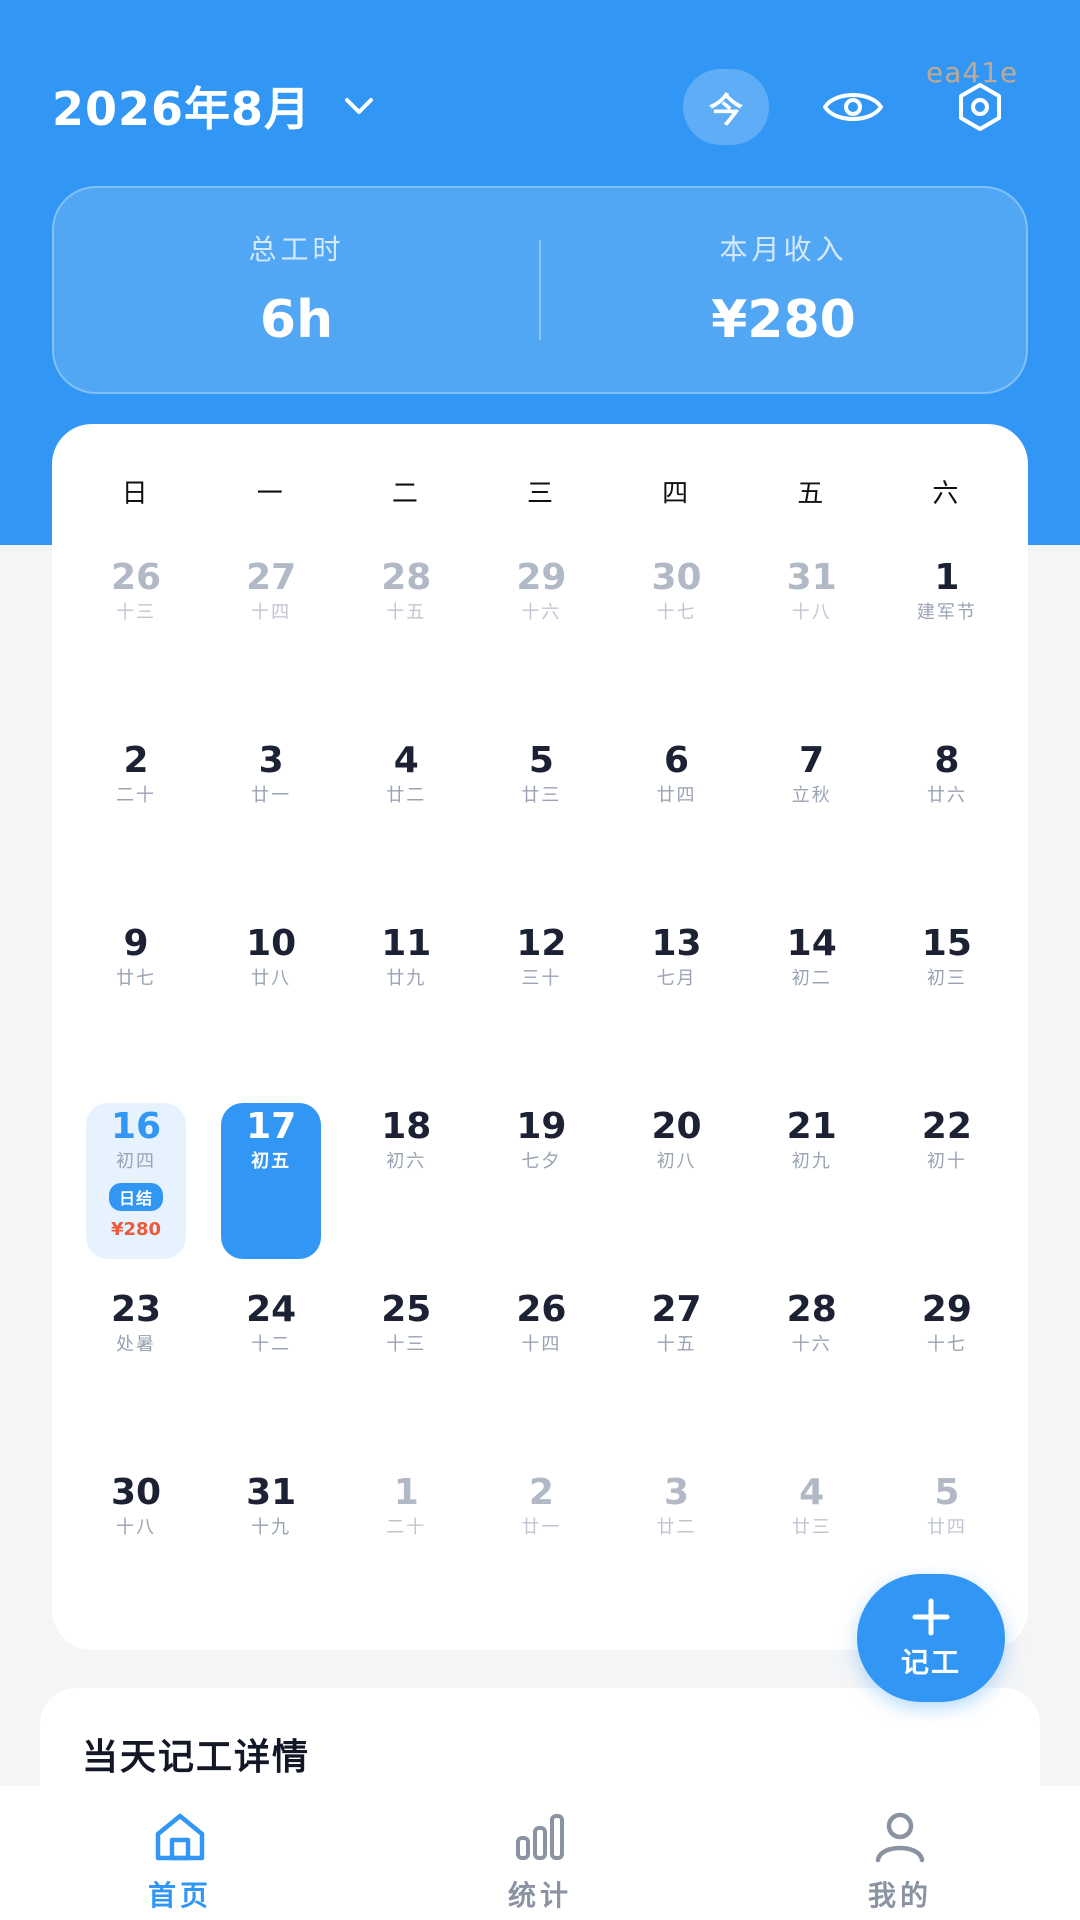 The image size is (1080, 1920). I want to click on nav-item-profile: 我的, so click(900, 1853).